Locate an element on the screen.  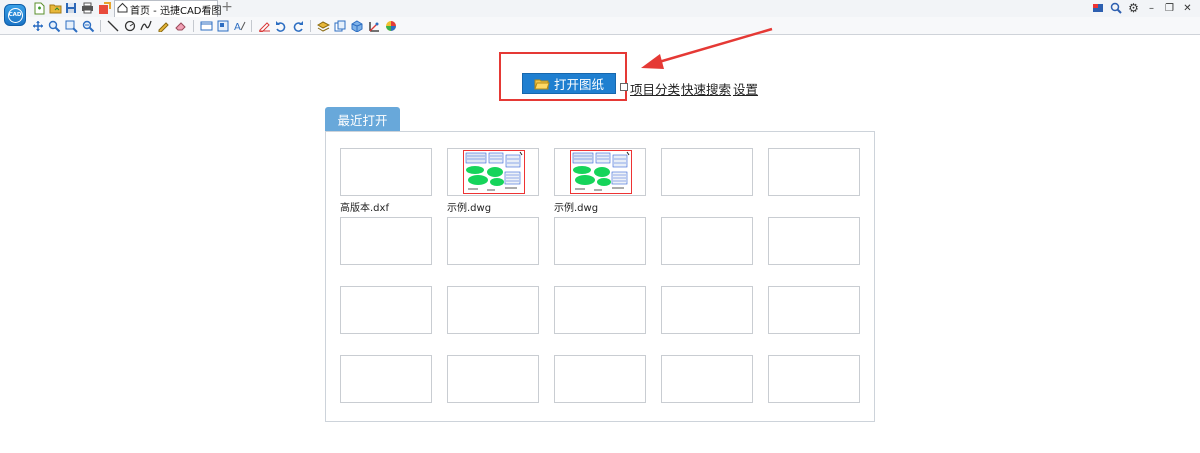
undo-icon is located at coordinates (281, 26).